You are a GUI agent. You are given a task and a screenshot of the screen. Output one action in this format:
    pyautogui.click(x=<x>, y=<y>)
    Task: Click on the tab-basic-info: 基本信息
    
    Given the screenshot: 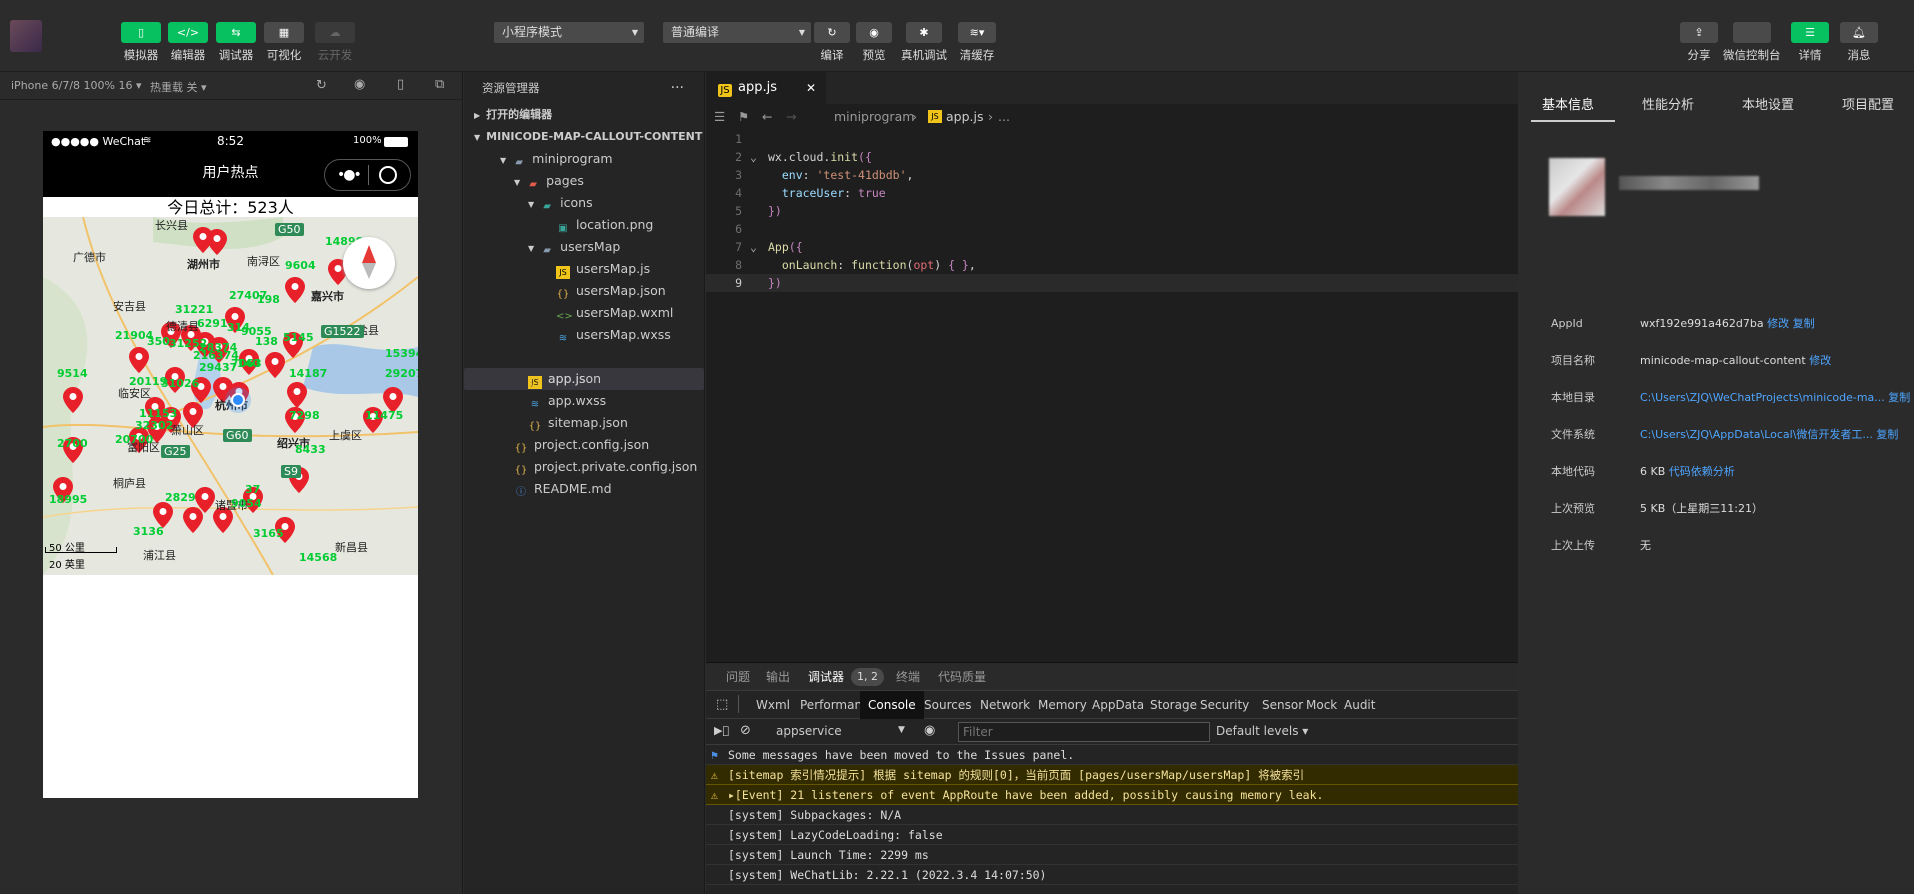 What is the action you would take?
    pyautogui.click(x=1568, y=103)
    